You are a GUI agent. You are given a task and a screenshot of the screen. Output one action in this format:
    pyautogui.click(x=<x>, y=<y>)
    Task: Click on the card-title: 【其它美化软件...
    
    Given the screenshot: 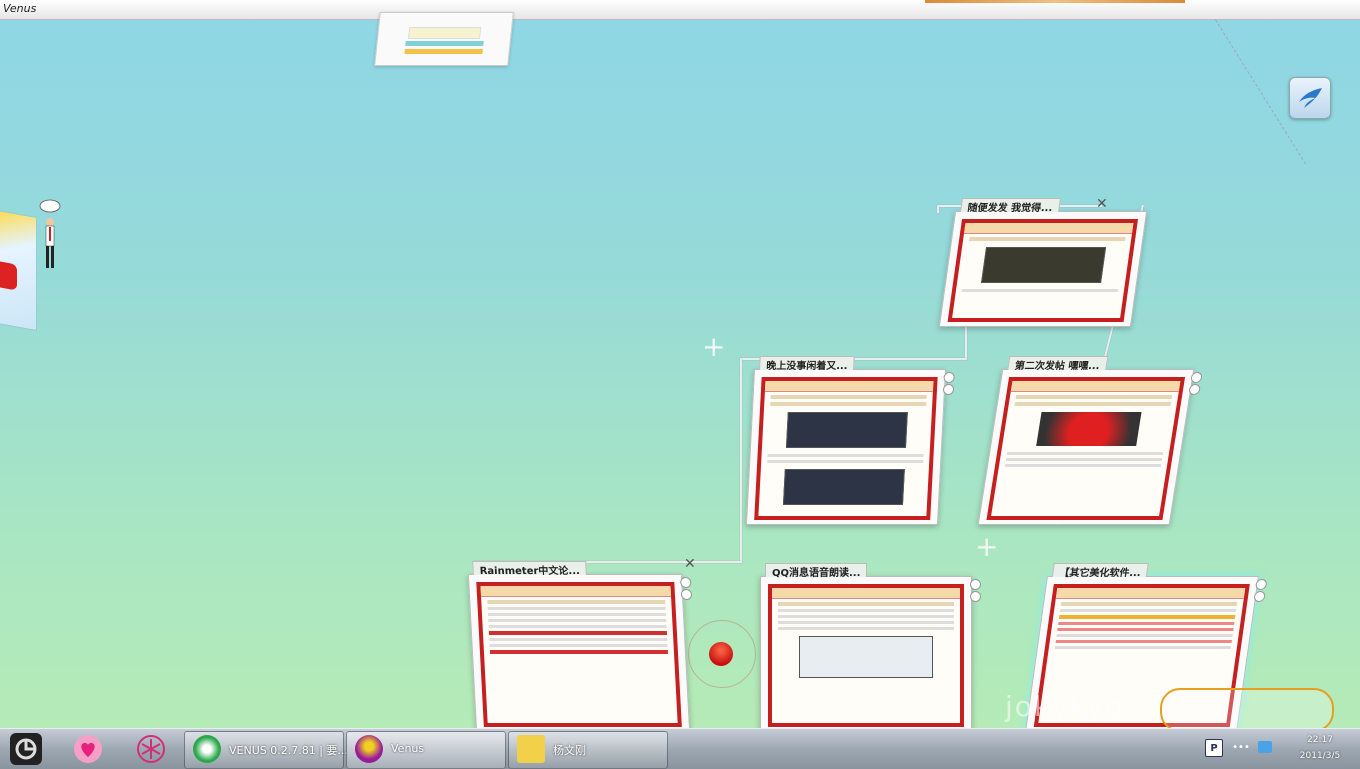 What is the action you would take?
    pyautogui.click(x=1100, y=571)
    